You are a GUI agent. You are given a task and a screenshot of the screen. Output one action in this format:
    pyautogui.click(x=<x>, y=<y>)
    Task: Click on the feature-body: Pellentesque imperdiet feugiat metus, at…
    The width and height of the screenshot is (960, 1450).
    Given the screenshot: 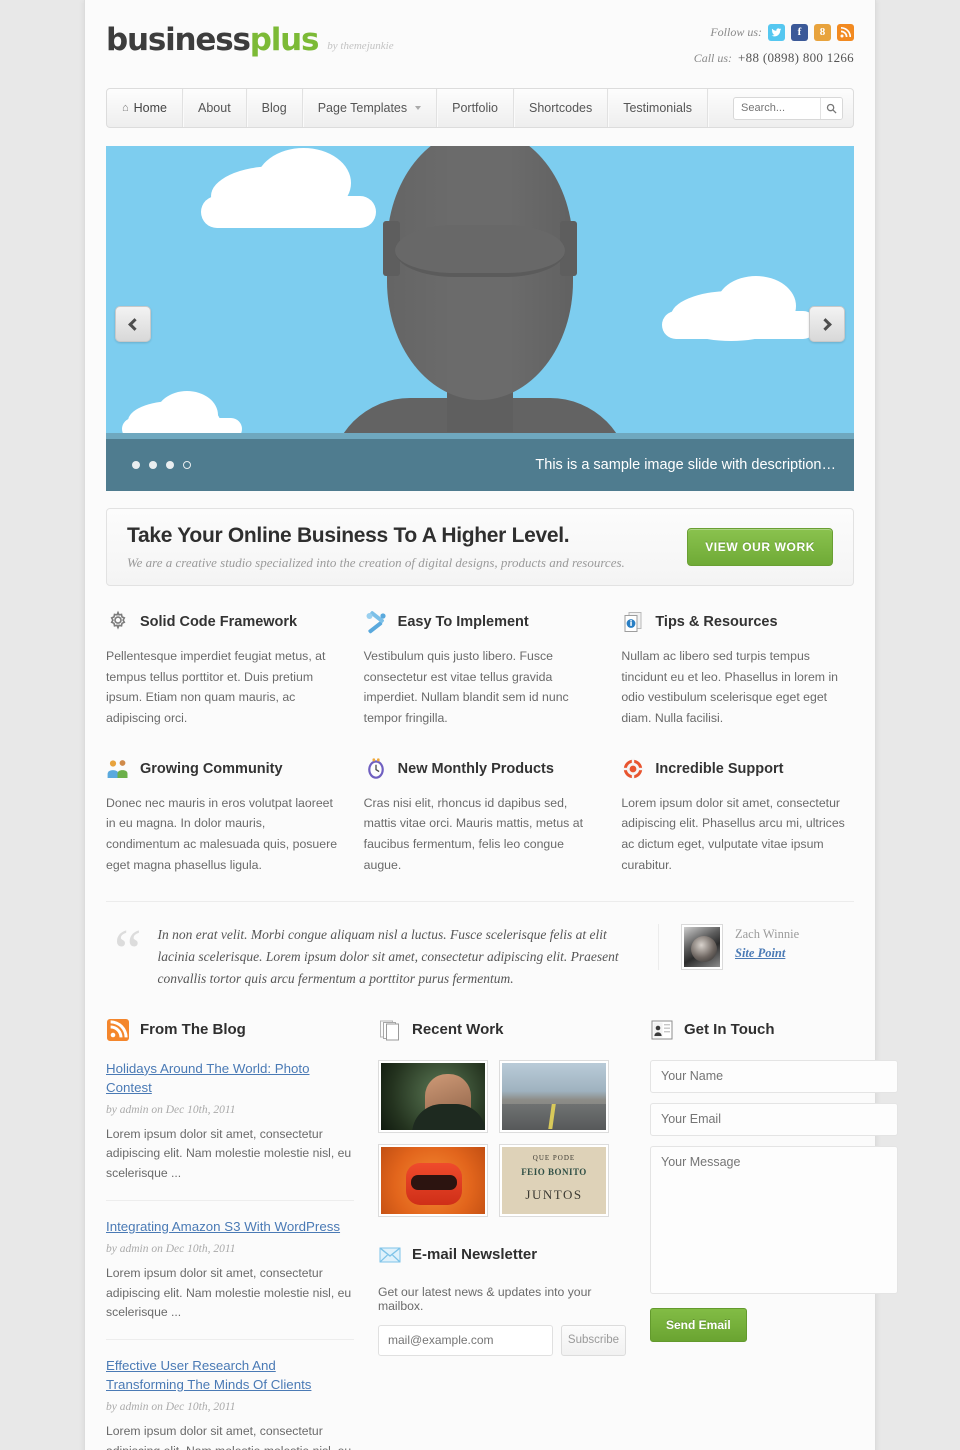 What is the action you would take?
    pyautogui.click(x=216, y=687)
    